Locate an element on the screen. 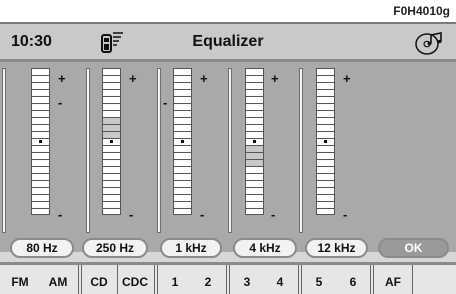  band-slider-12khz is located at coordinates (325, 141).